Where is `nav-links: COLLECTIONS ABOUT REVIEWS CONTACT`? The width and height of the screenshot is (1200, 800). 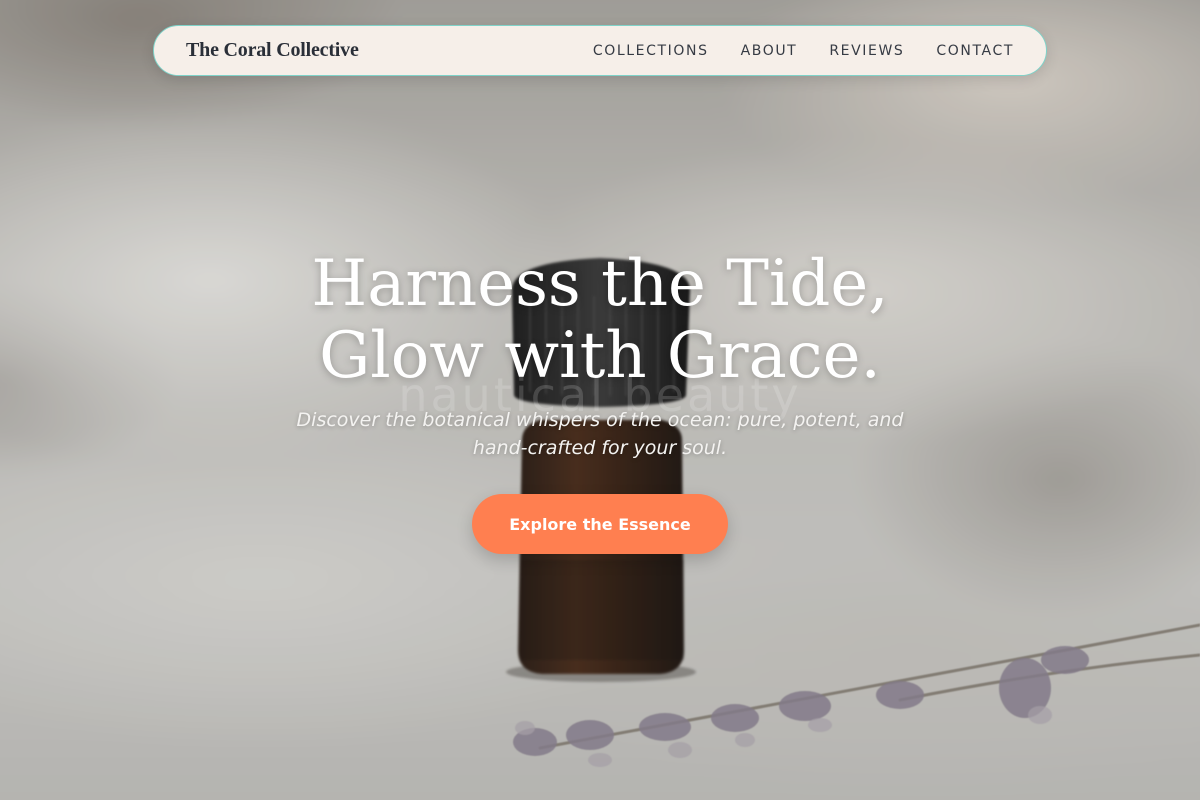 nav-links: COLLECTIONS ABOUT REVIEWS CONTACT is located at coordinates (803, 51).